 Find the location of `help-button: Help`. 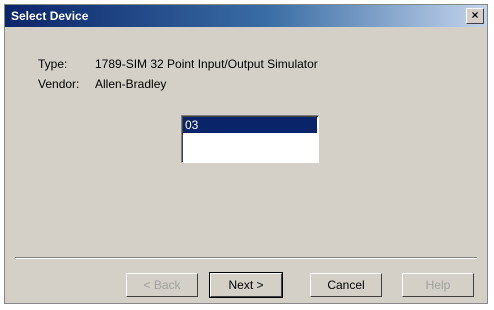

help-button: Help is located at coordinates (438, 285).